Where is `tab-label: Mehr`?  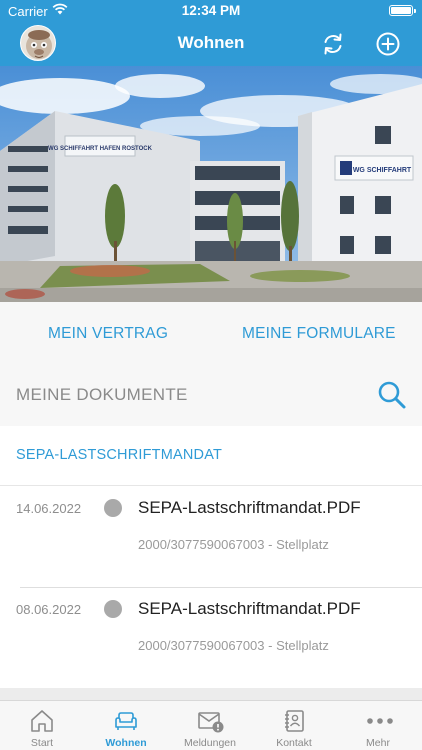
tab-label: Mehr is located at coordinates (378, 743).